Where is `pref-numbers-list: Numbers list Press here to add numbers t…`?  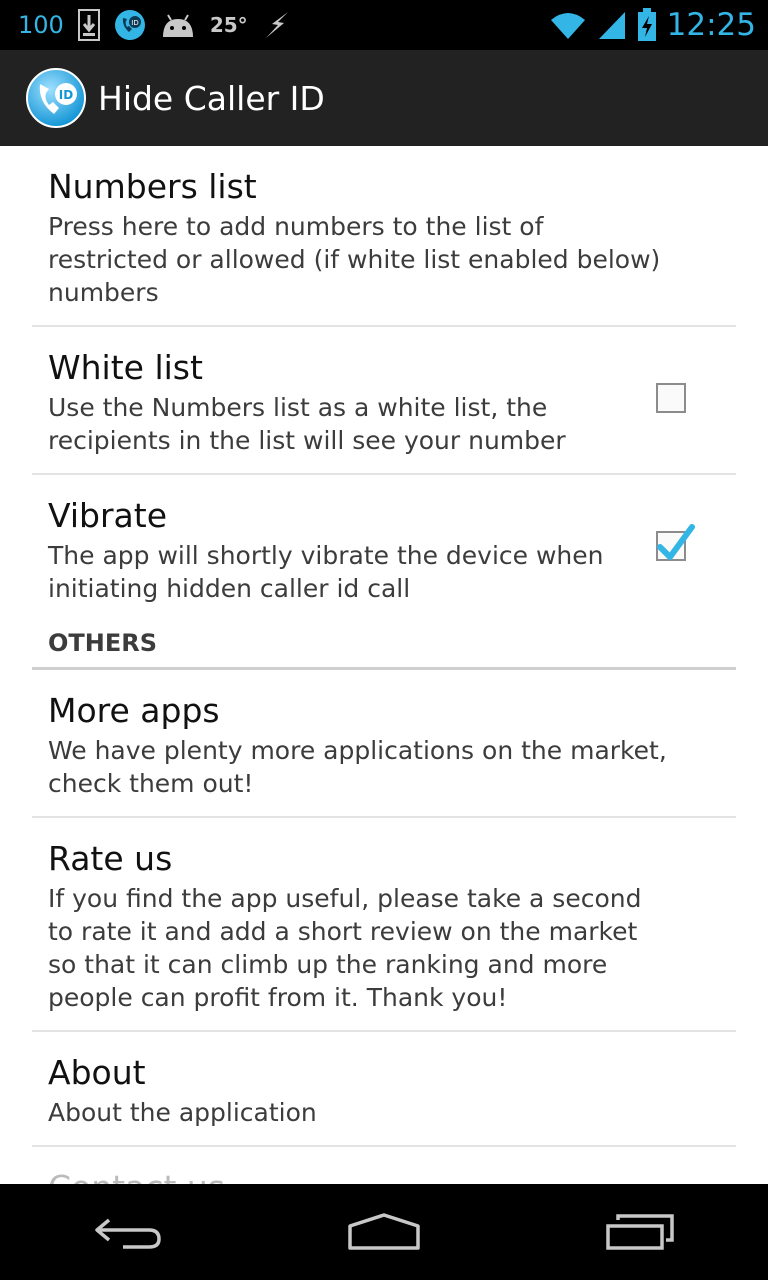 pref-numbers-list: Numbers list Press here to add numbers t… is located at coordinates (384, 236).